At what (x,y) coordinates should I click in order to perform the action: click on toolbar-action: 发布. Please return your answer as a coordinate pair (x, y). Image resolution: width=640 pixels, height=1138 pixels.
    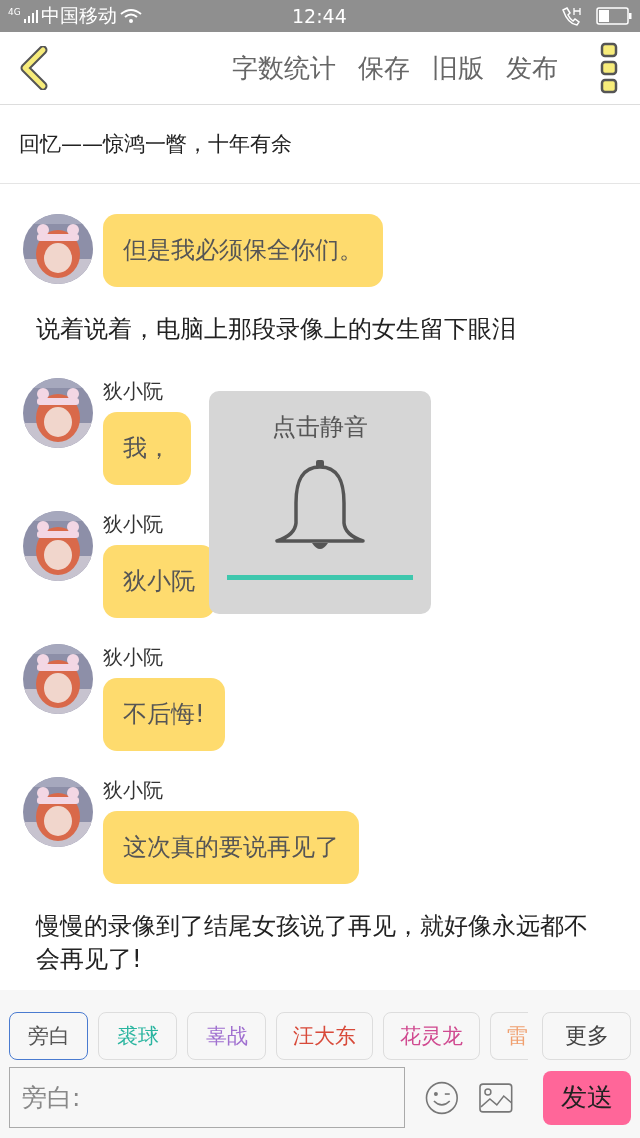
    Looking at the image, I should click on (532, 68).